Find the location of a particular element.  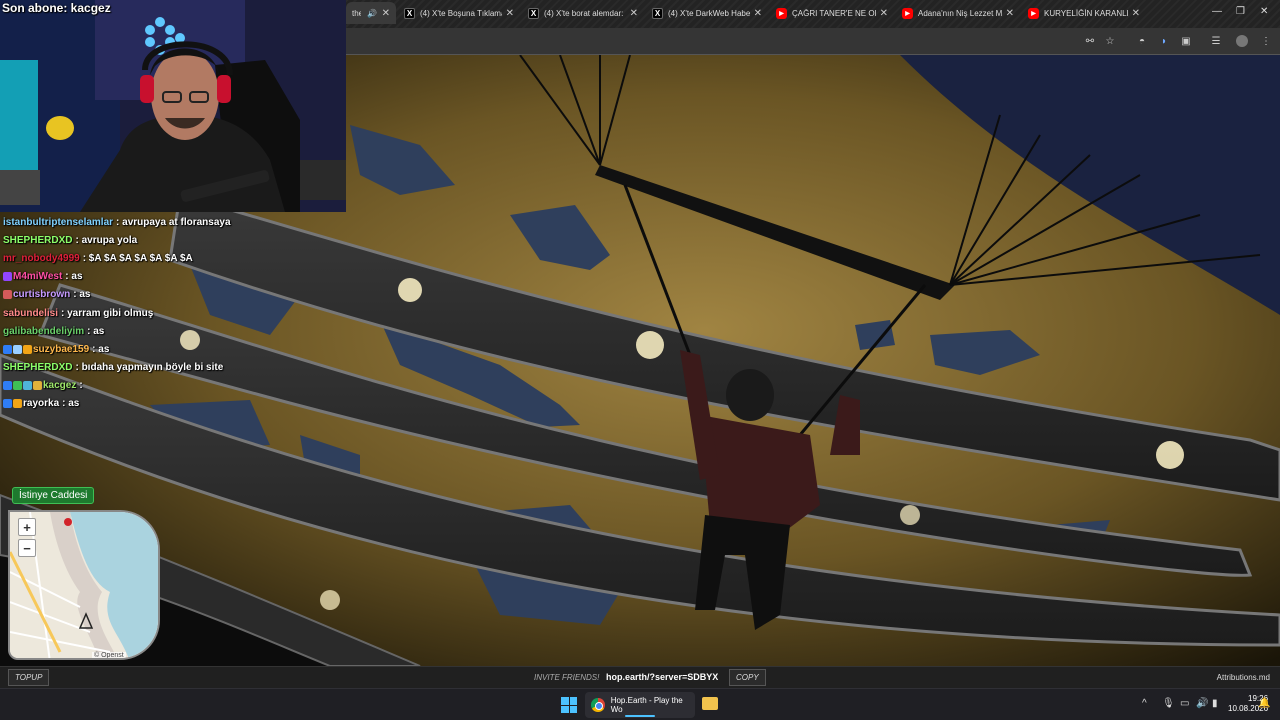

minimize-icon: — is located at coordinates (1217, 11).